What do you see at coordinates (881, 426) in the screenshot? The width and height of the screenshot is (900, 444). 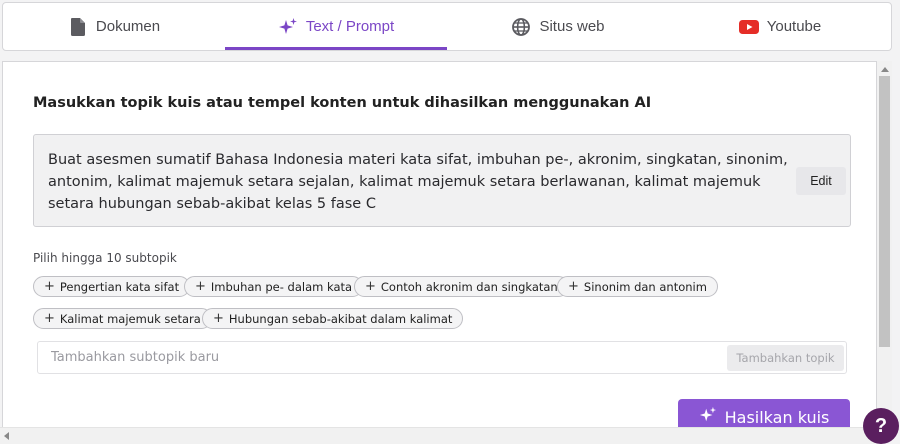 I see `help-button: ?` at bounding box center [881, 426].